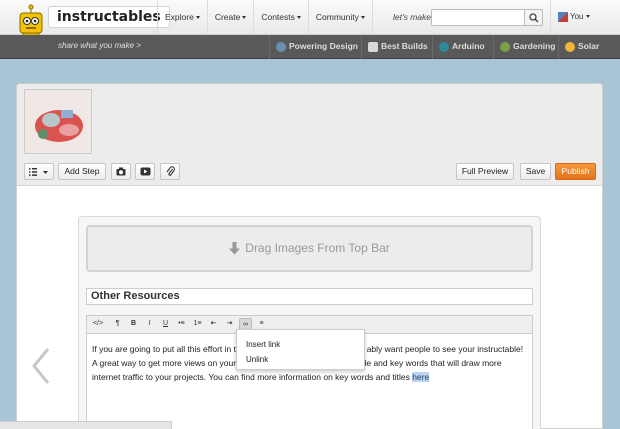 The height and width of the screenshot is (429, 620). Describe the element at coordinates (570, 46) in the screenshot. I see `sun-icon` at that location.